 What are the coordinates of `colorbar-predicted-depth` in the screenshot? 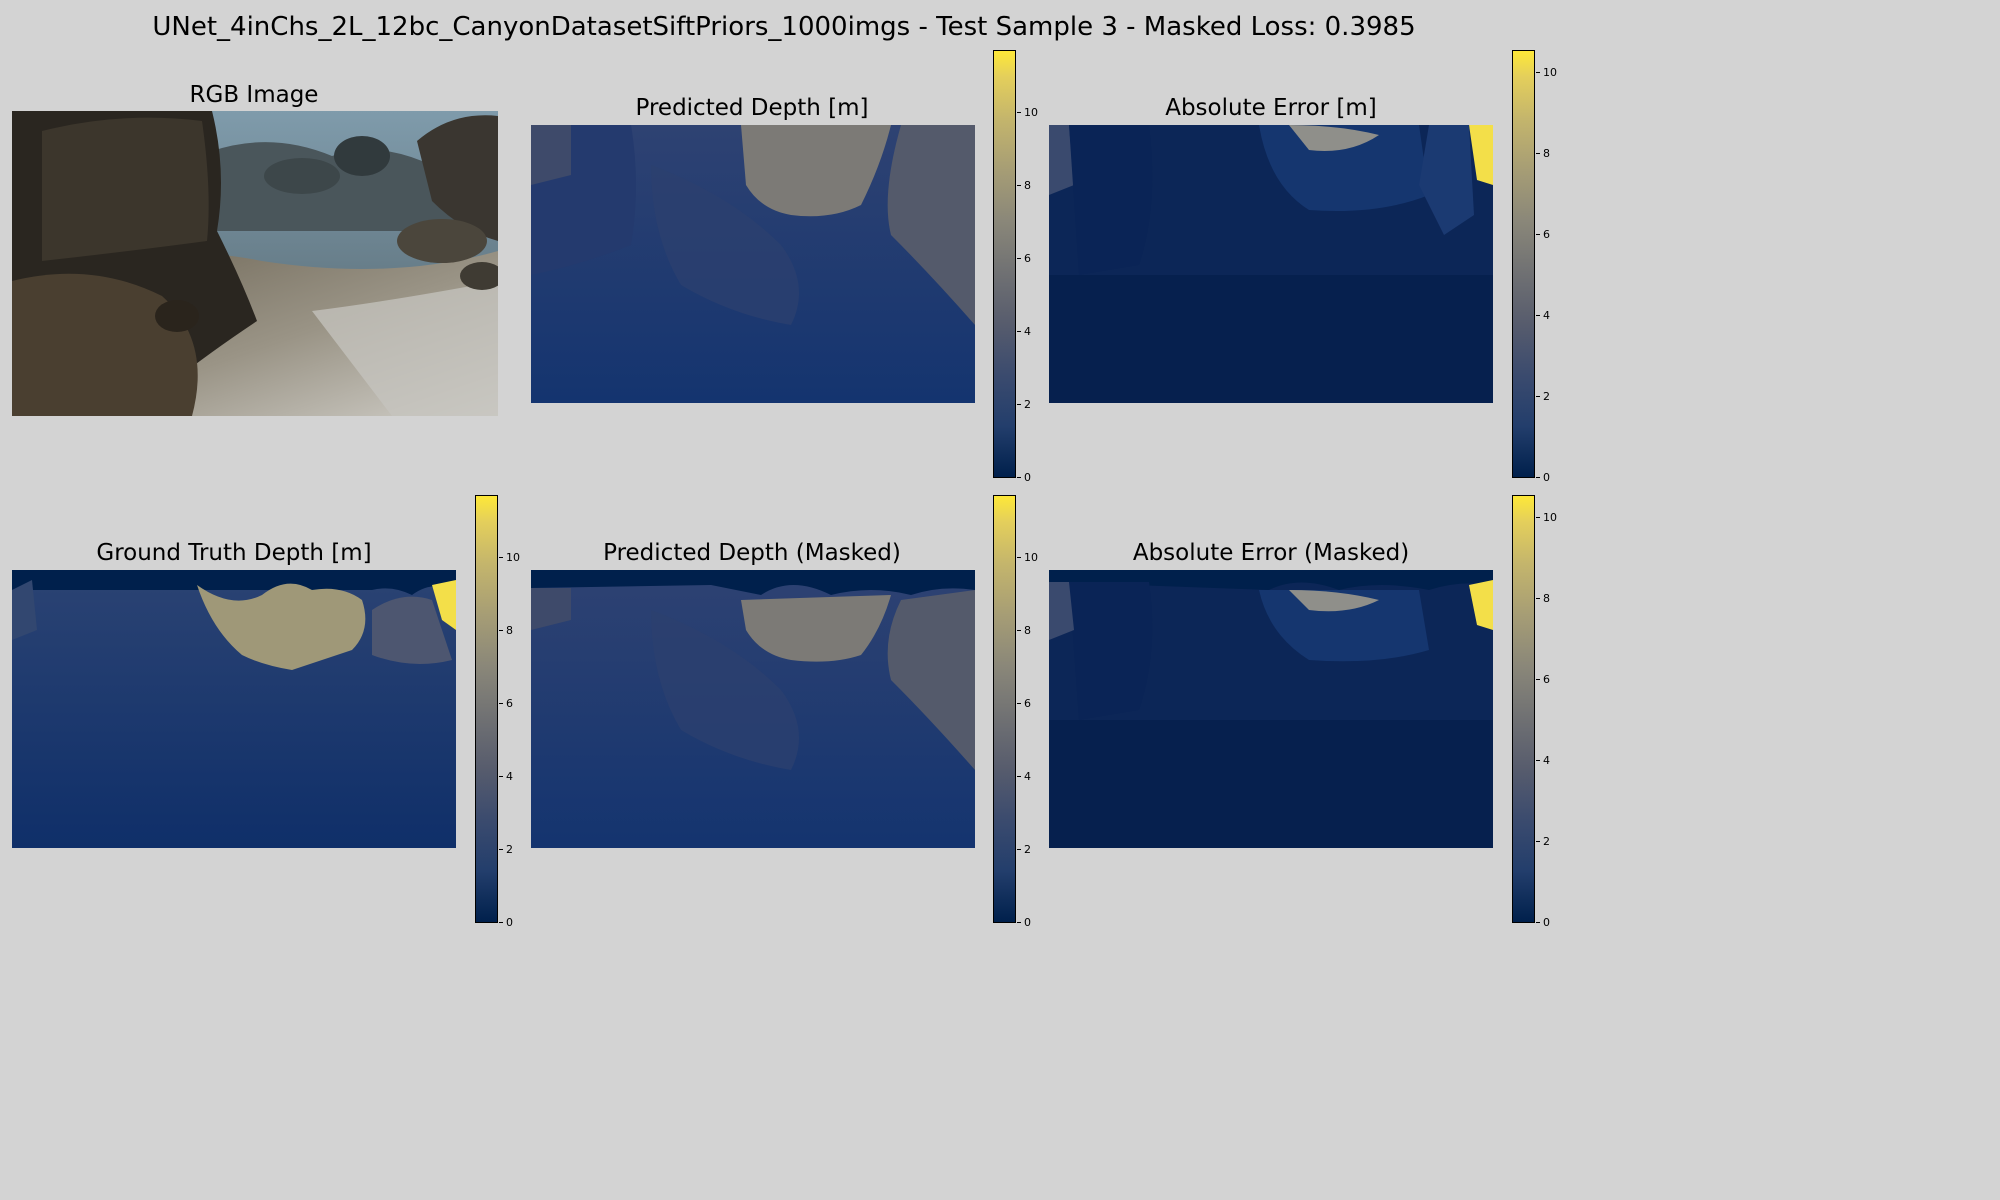 It's located at (1004, 264).